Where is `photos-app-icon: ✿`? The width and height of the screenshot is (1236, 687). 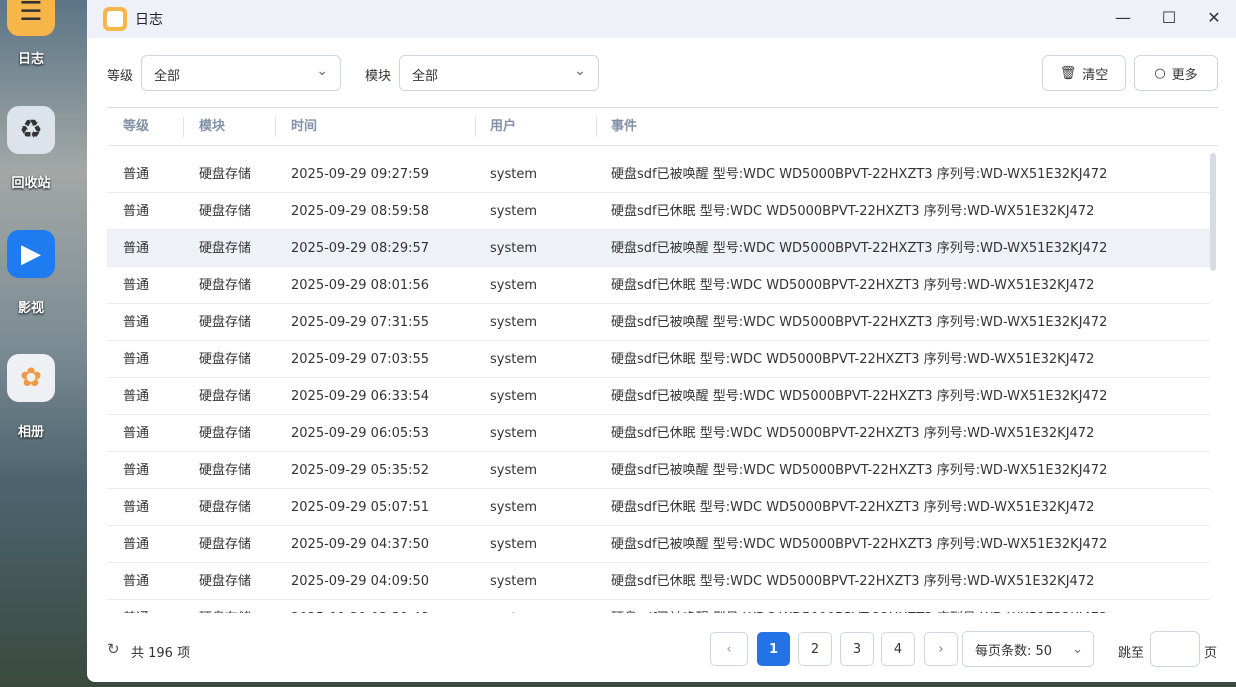
photos-app-icon: ✿ is located at coordinates (31, 378).